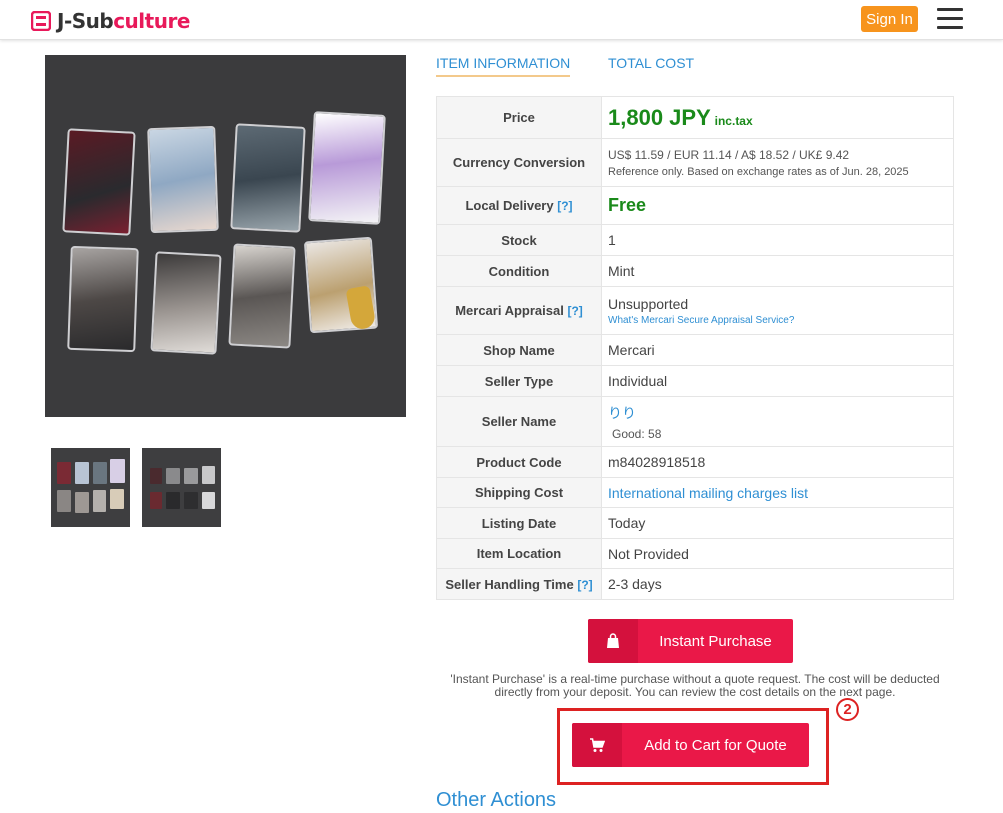 This screenshot has height=813, width=1003. Describe the element at coordinates (648, 303) in the screenshot. I see `appraisal-value: Unsupported` at that location.